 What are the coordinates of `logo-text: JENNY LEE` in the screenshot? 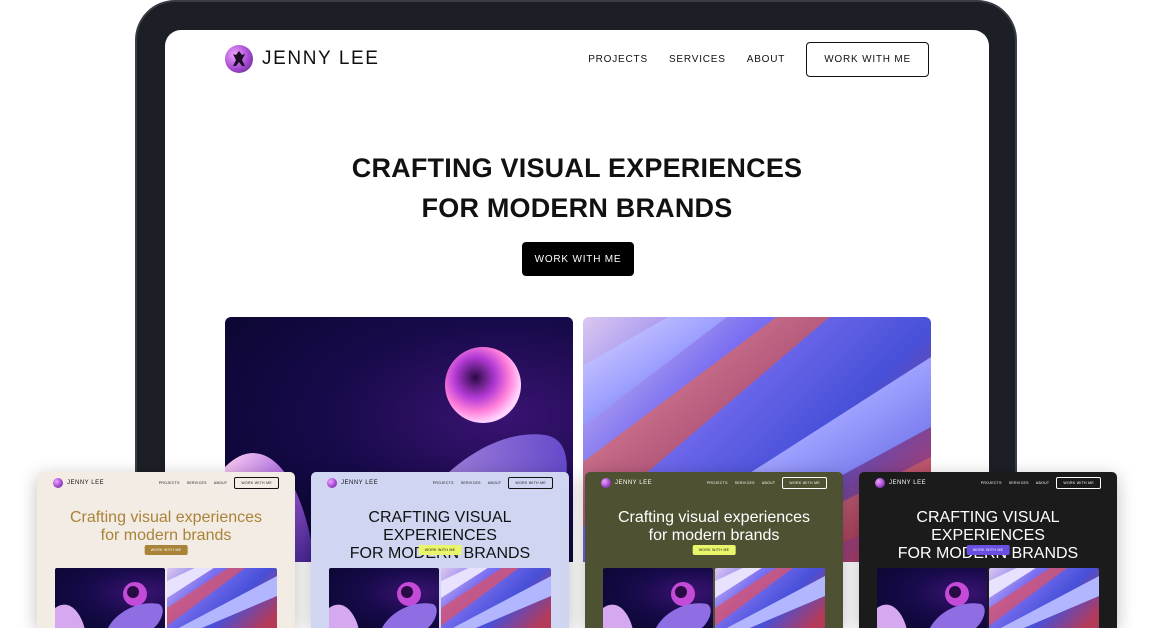 It's located at (321, 58).